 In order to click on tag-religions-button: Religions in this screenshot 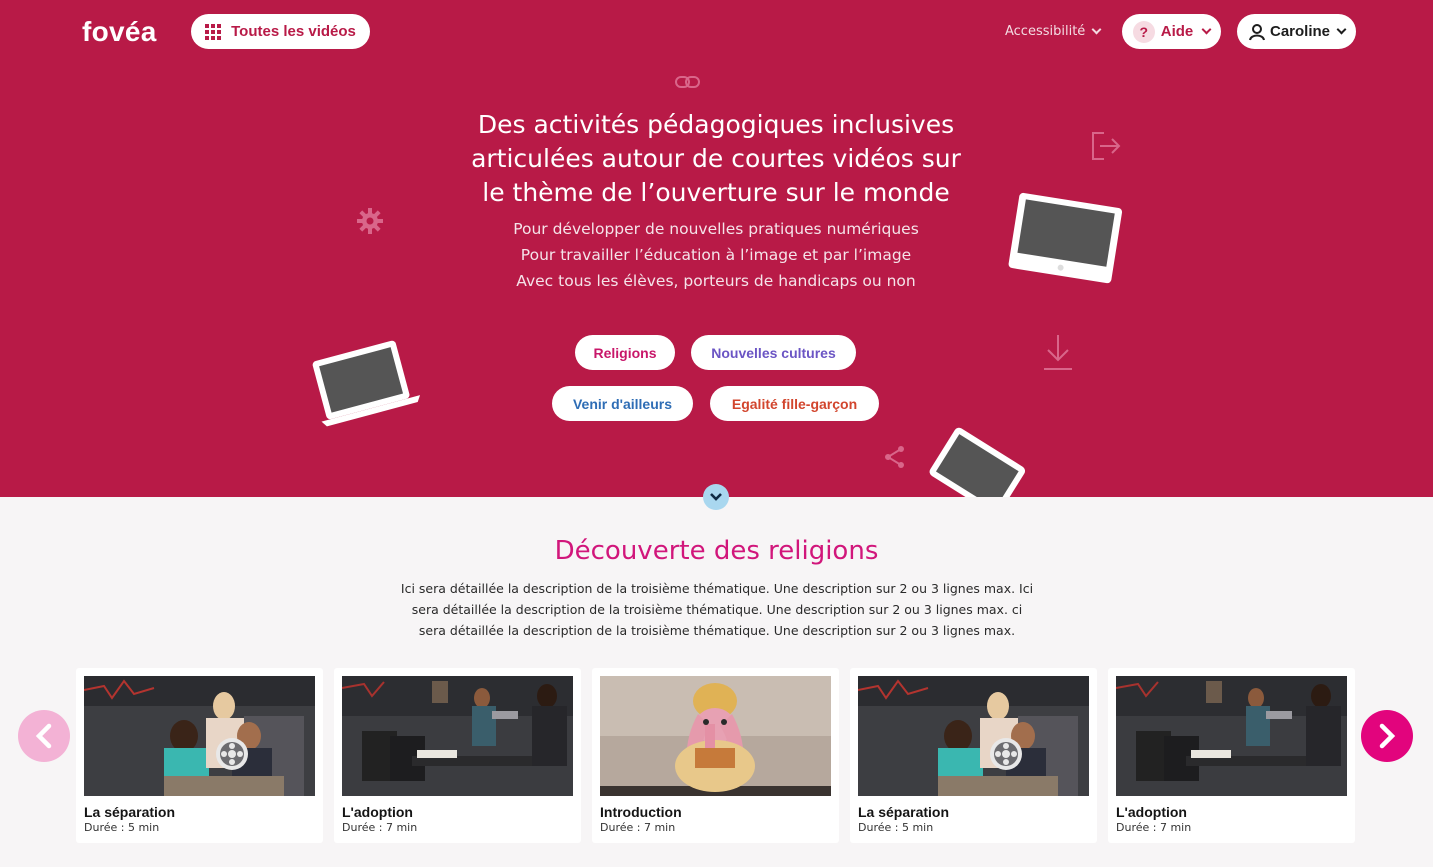, I will do `click(625, 352)`.